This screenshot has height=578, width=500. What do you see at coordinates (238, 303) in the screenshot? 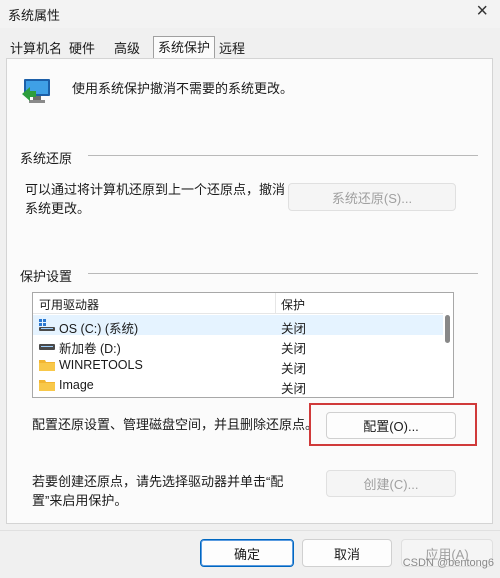
I see `list-header: 可用驱动器 保护` at bounding box center [238, 303].